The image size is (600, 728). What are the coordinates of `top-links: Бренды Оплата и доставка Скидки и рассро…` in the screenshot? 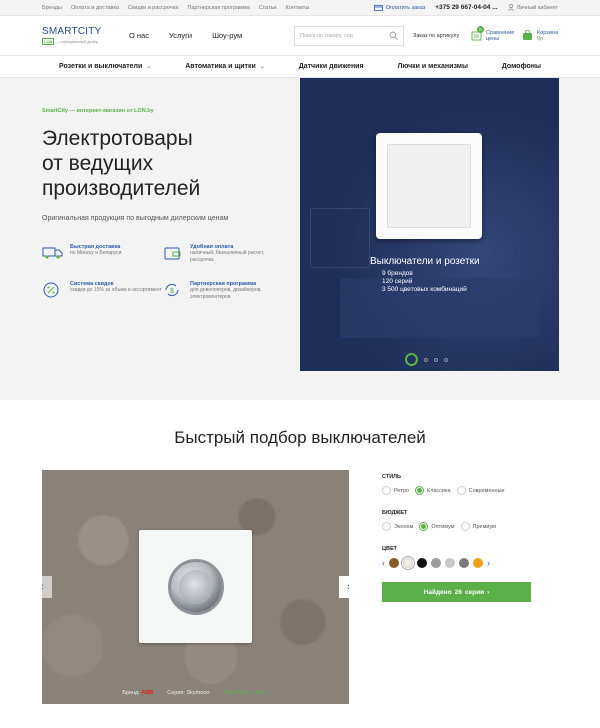 It's located at (175, 8).